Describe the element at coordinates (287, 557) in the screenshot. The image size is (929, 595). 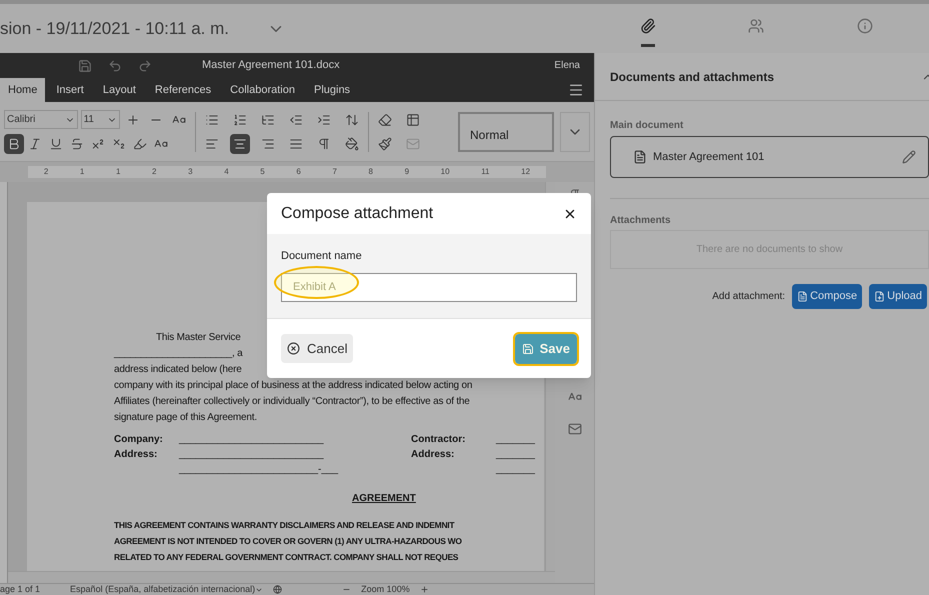
I see `paragraph-line: RELATED TO ANY FEDERAL GOVERNMENT CONTRACT. COMPANY SHALL NOT REQUES` at that location.